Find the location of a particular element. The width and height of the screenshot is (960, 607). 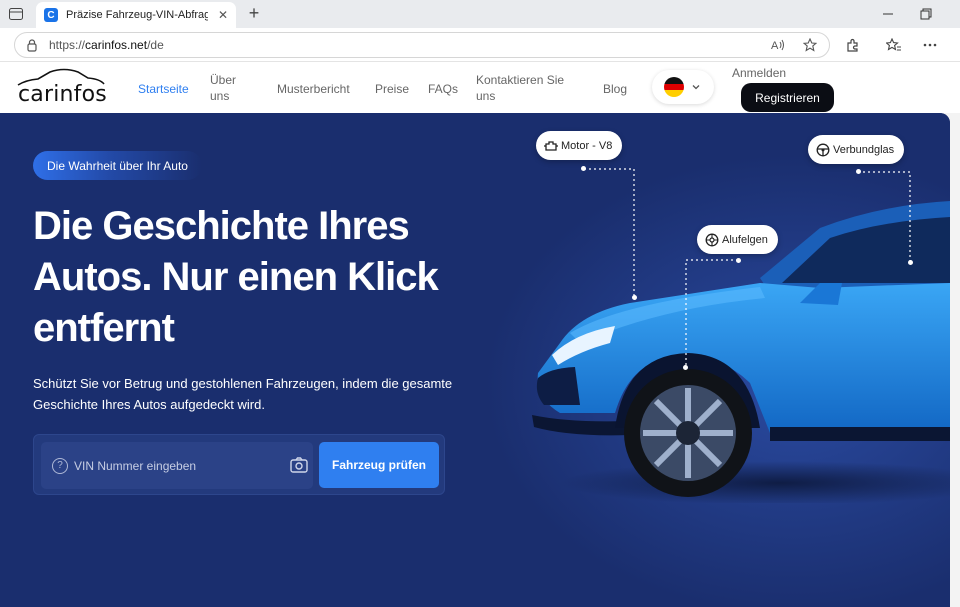

extensions-icon is located at coordinates (853, 45).